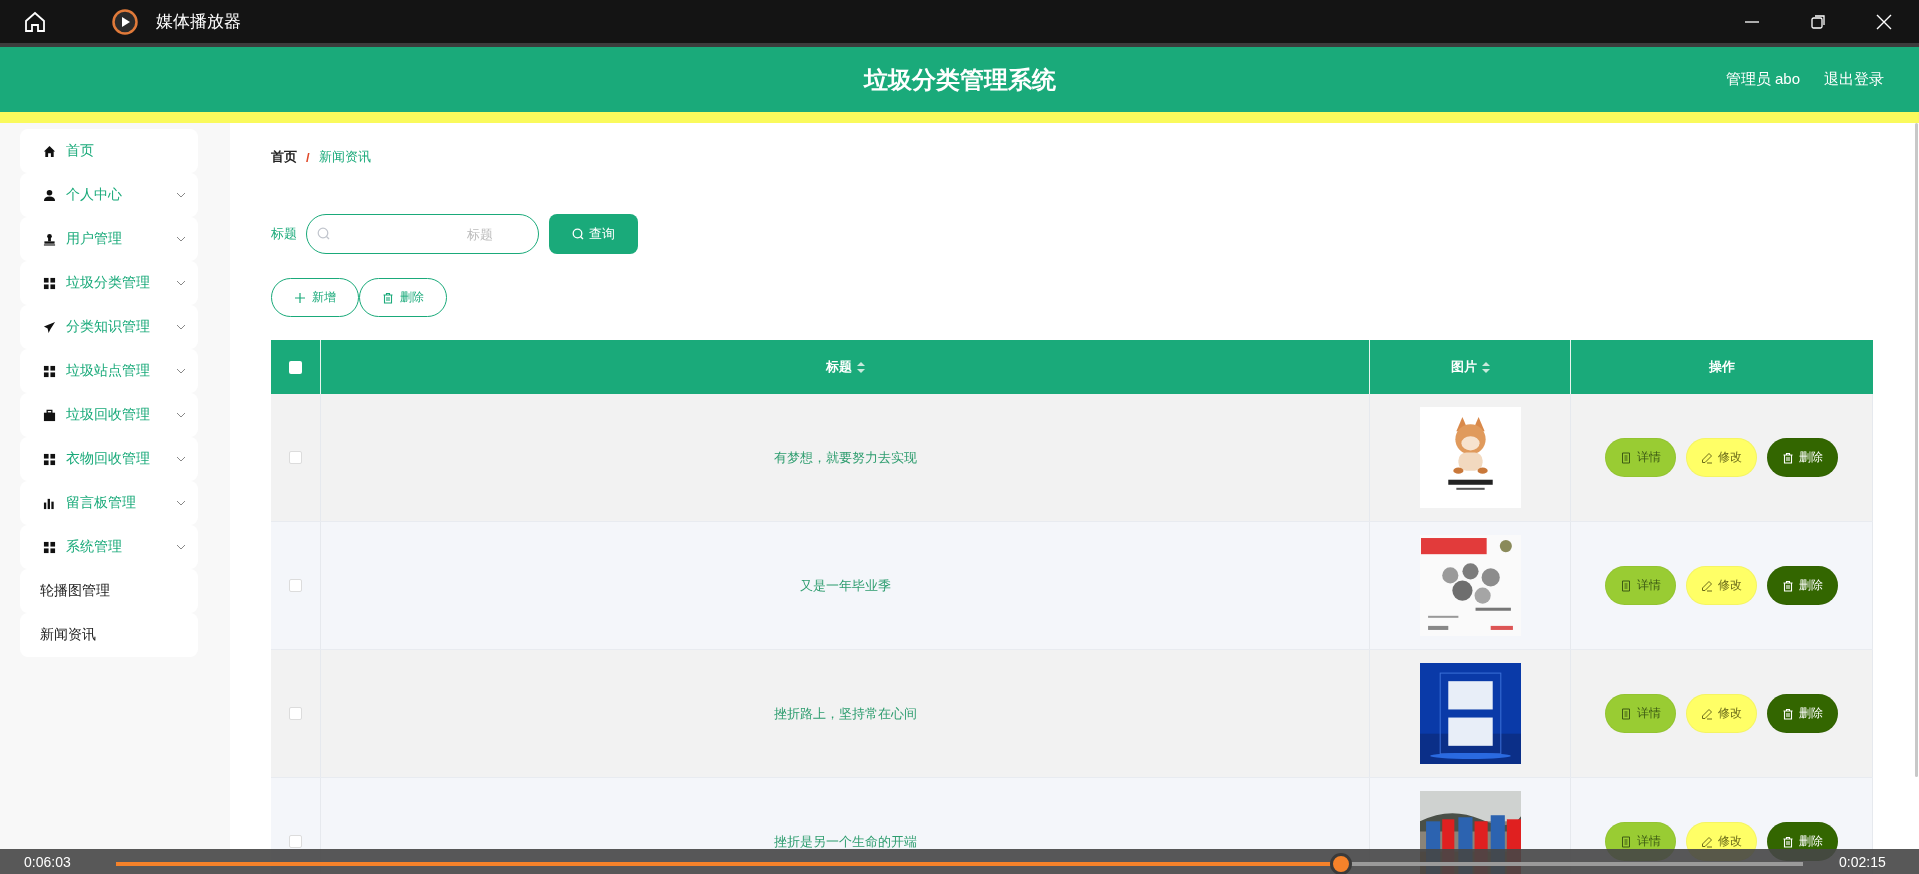 This screenshot has width=1919, height=874. I want to click on plus-icon, so click(300, 297).